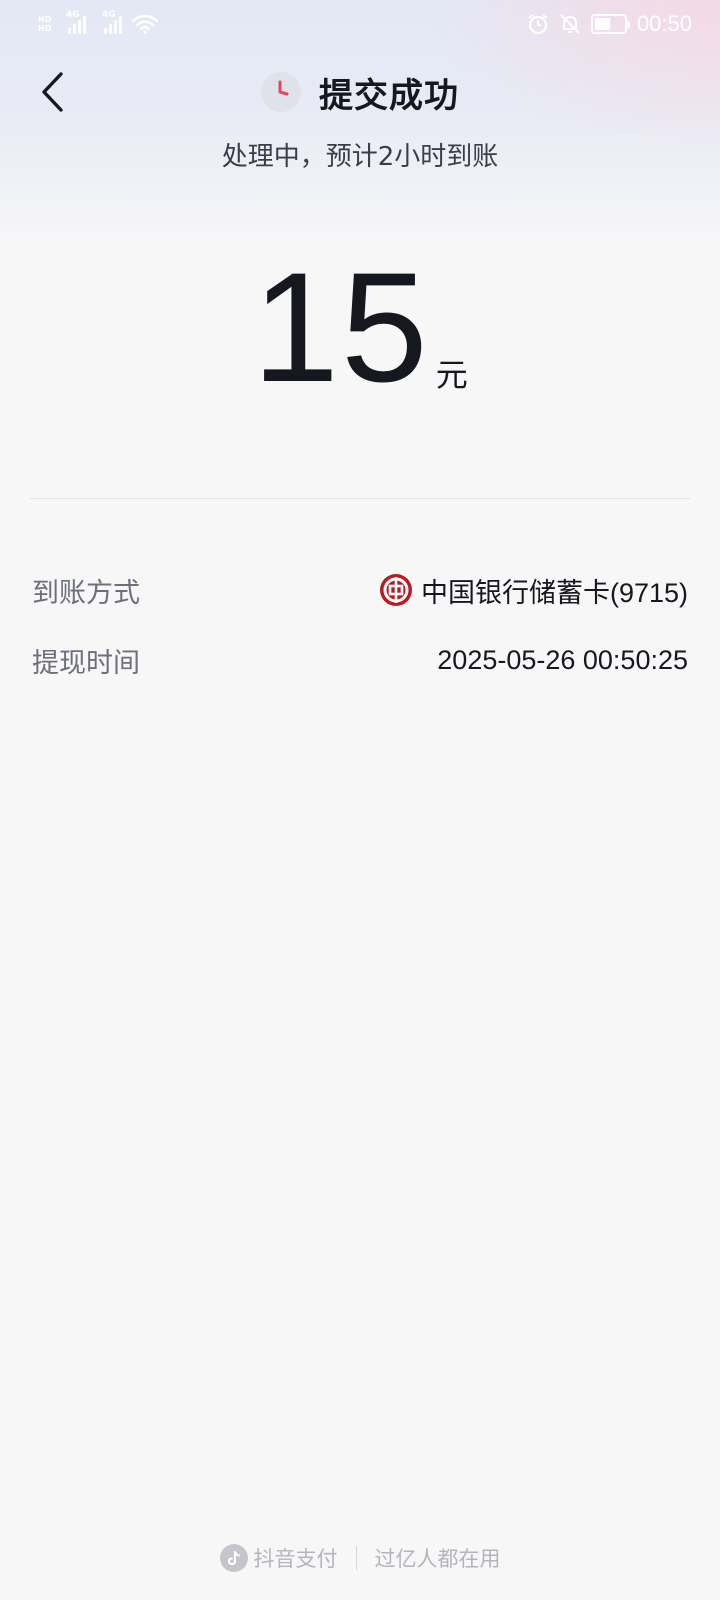 Image resolution: width=720 pixels, height=1600 pixels. I want to click on page-title: 提交成功, so click(389, 95).